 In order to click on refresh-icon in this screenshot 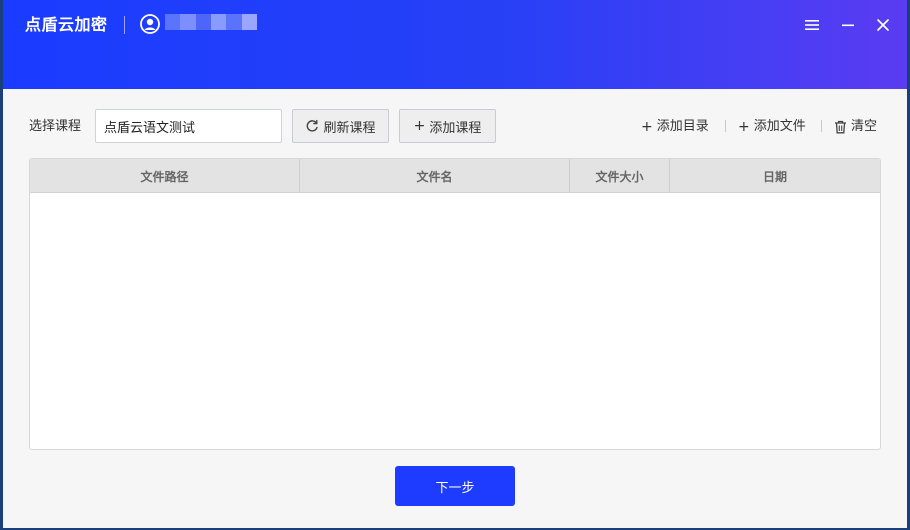, I will do `click(313, 125)`.